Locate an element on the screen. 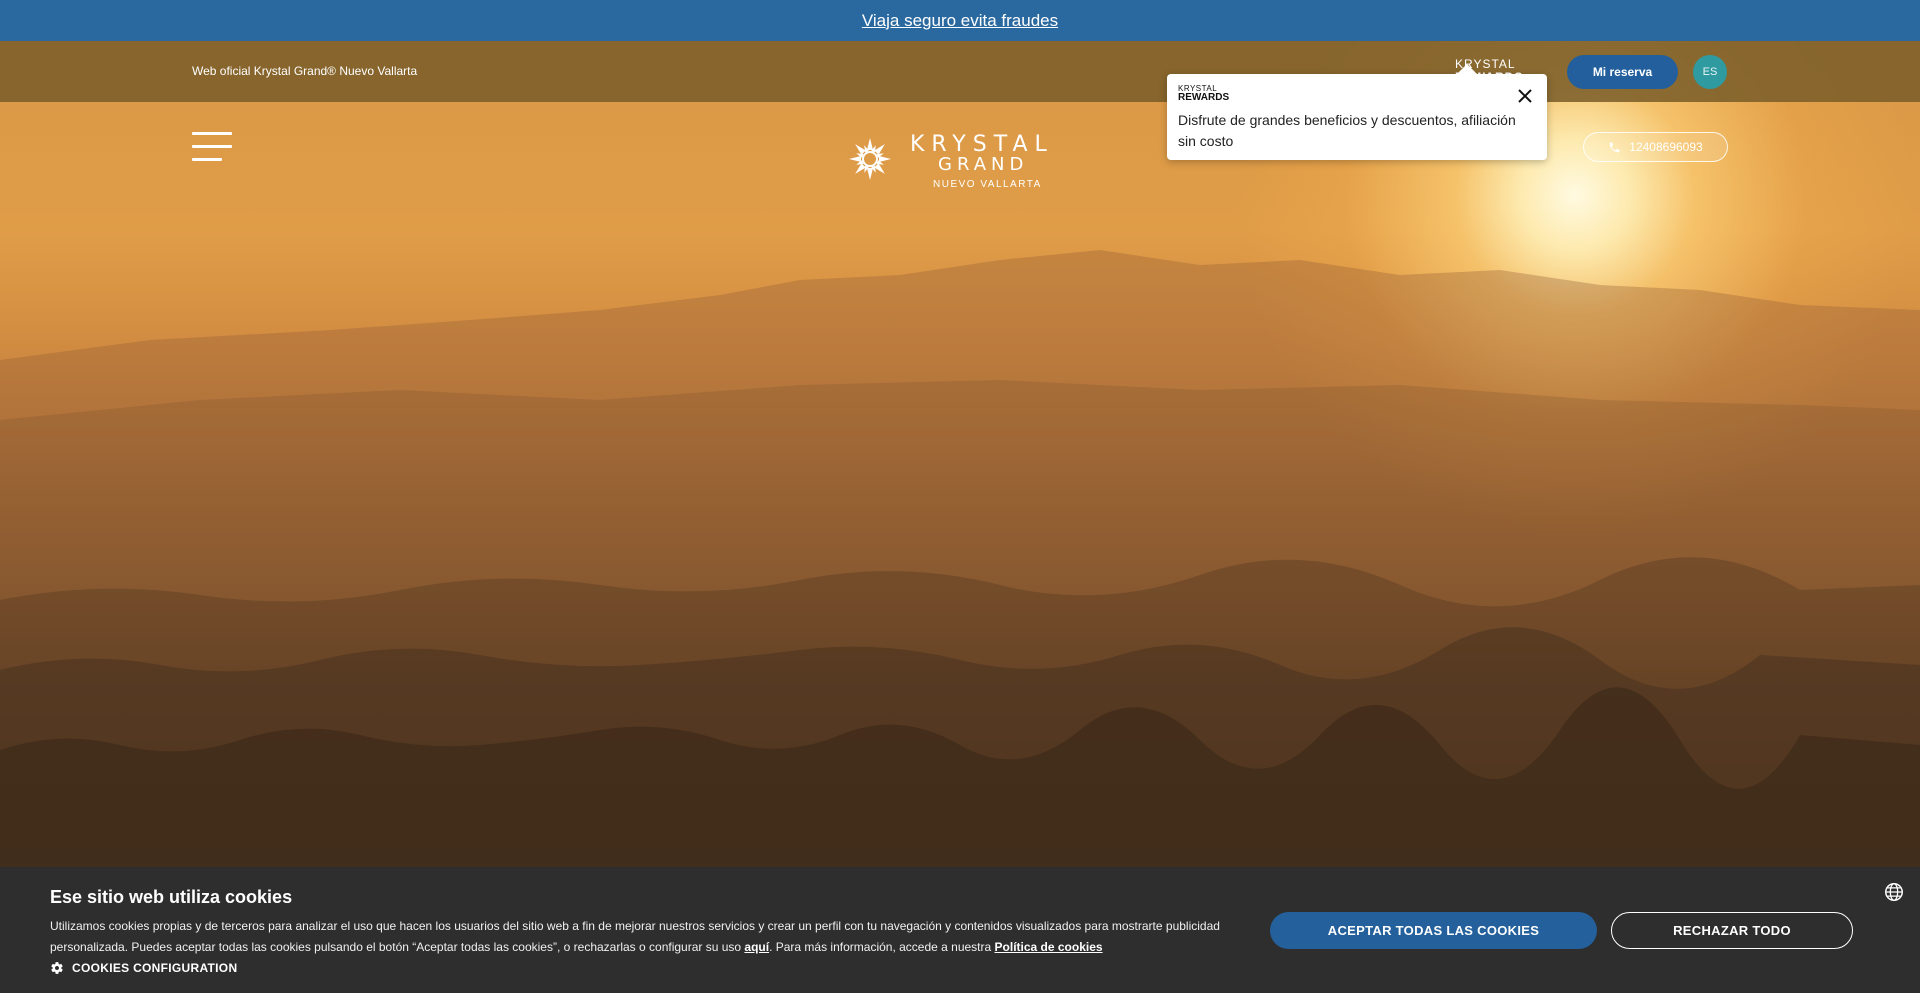 This screenshot has height=993, width=1920. fraud-warning-link: Viaja seguro evita fraudes is located at coordinates (960, 21).